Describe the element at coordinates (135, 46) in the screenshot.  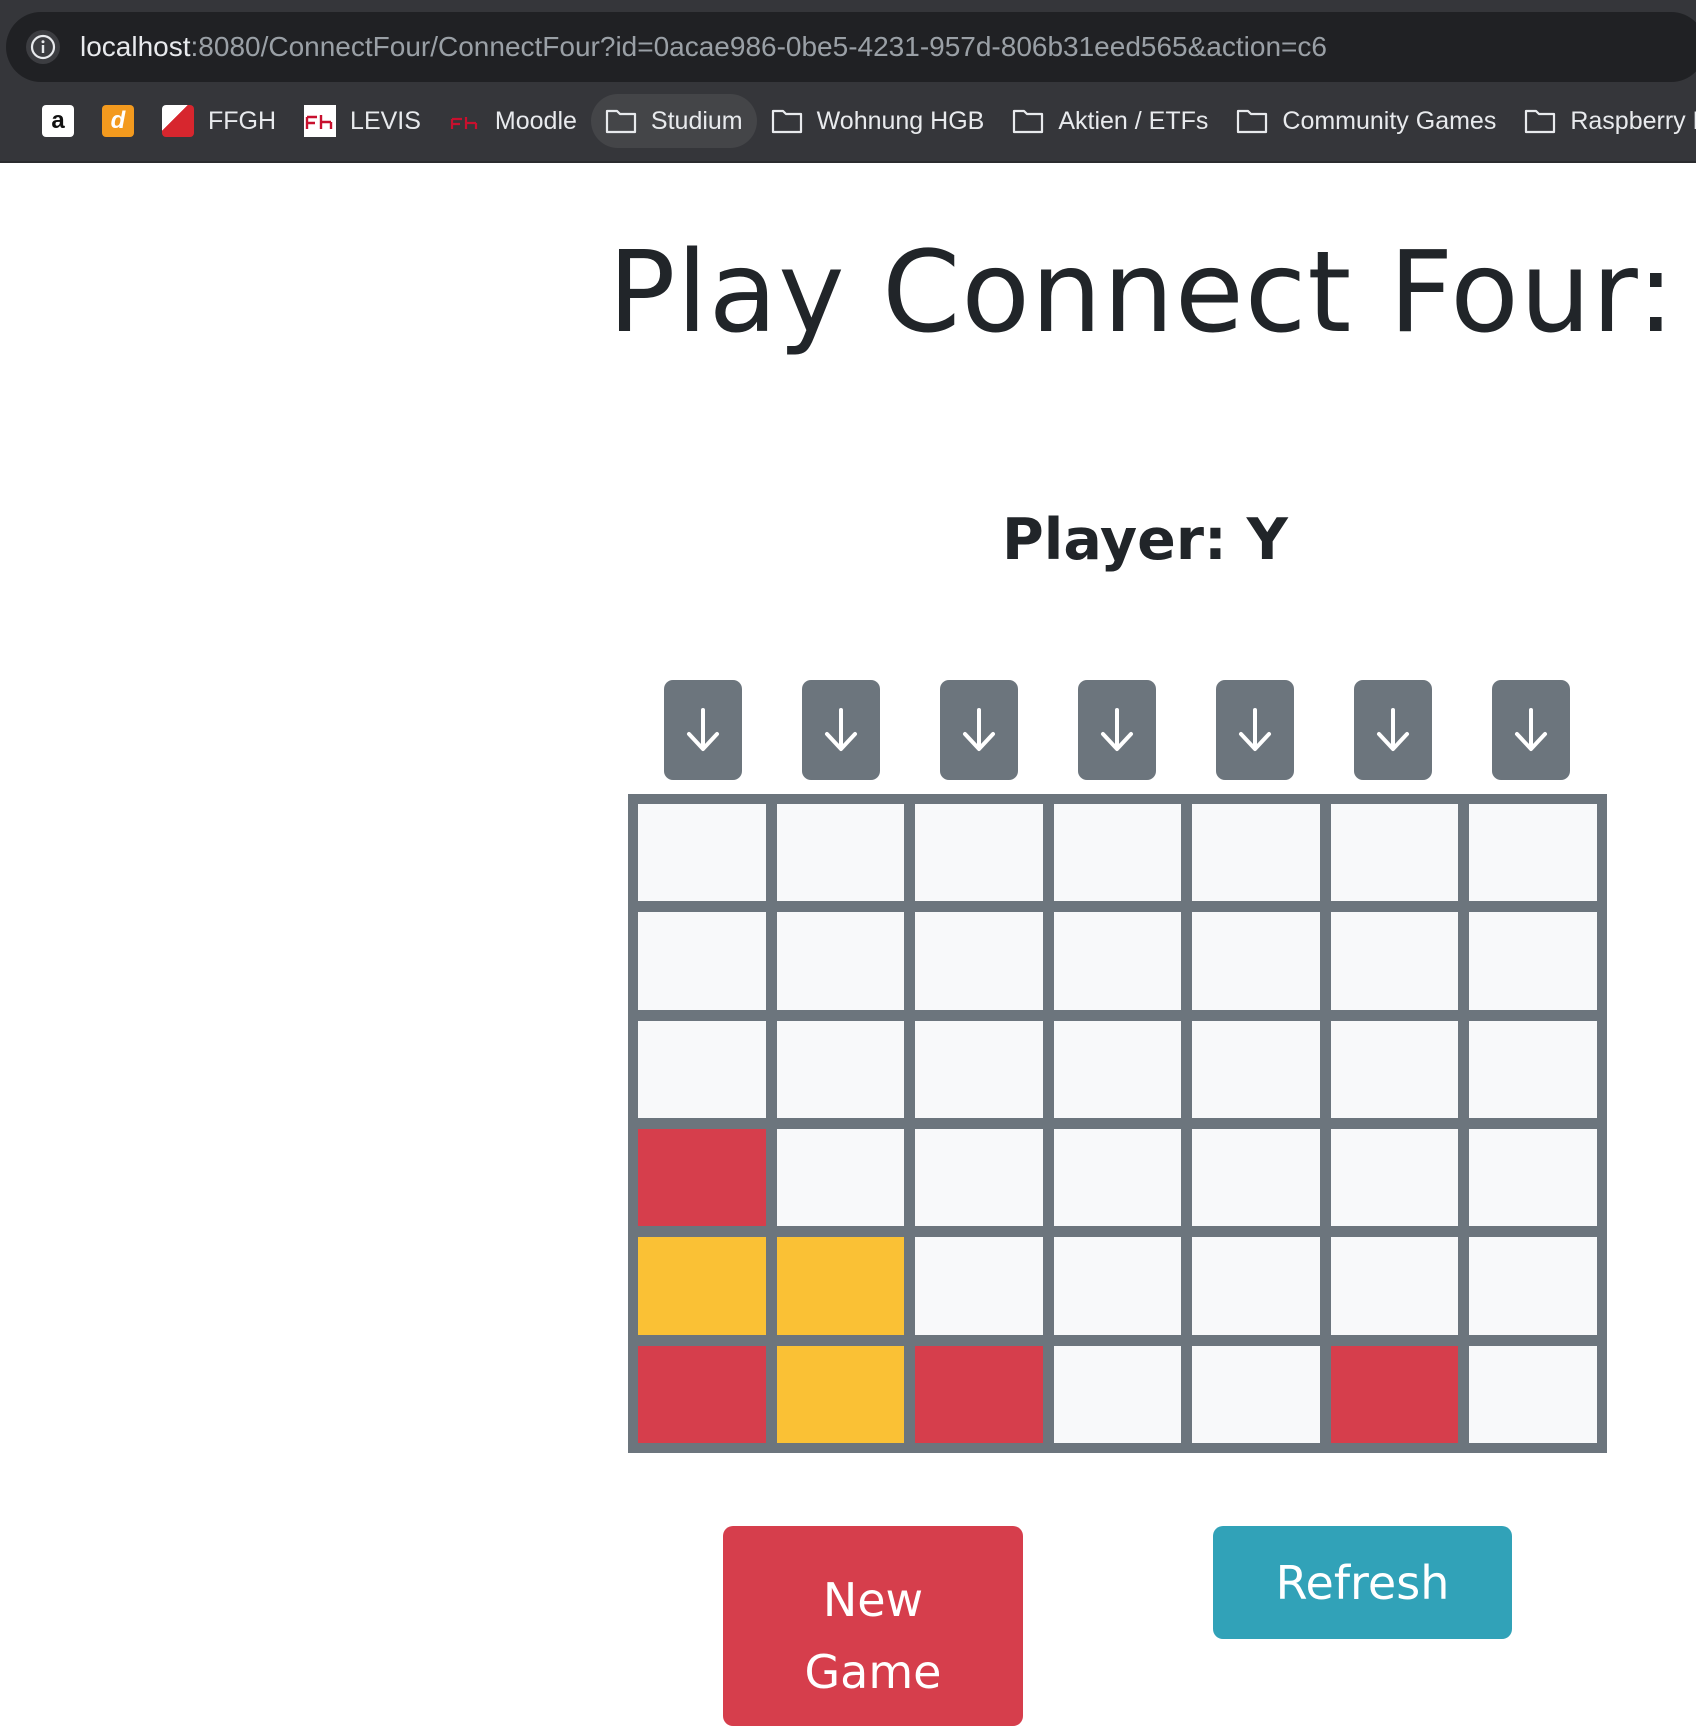
I see `url-host: localhost` at that location.